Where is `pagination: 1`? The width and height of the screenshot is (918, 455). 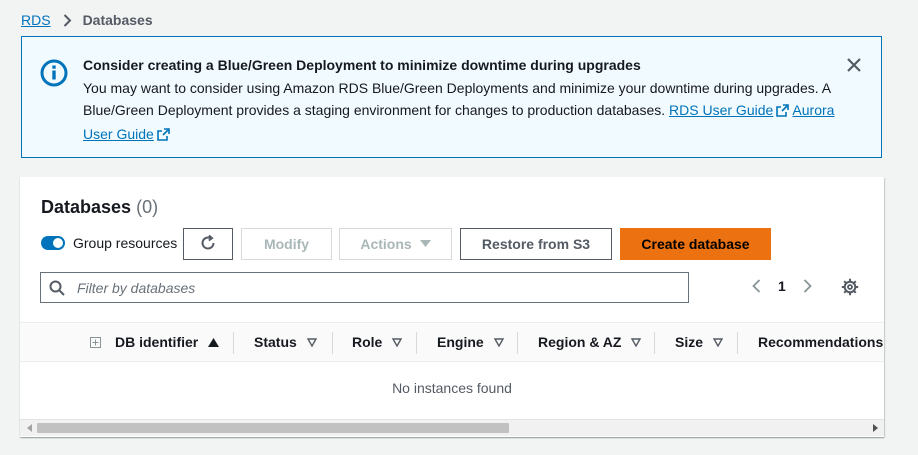 pagination: 1 is located at coordinates (782, 286).